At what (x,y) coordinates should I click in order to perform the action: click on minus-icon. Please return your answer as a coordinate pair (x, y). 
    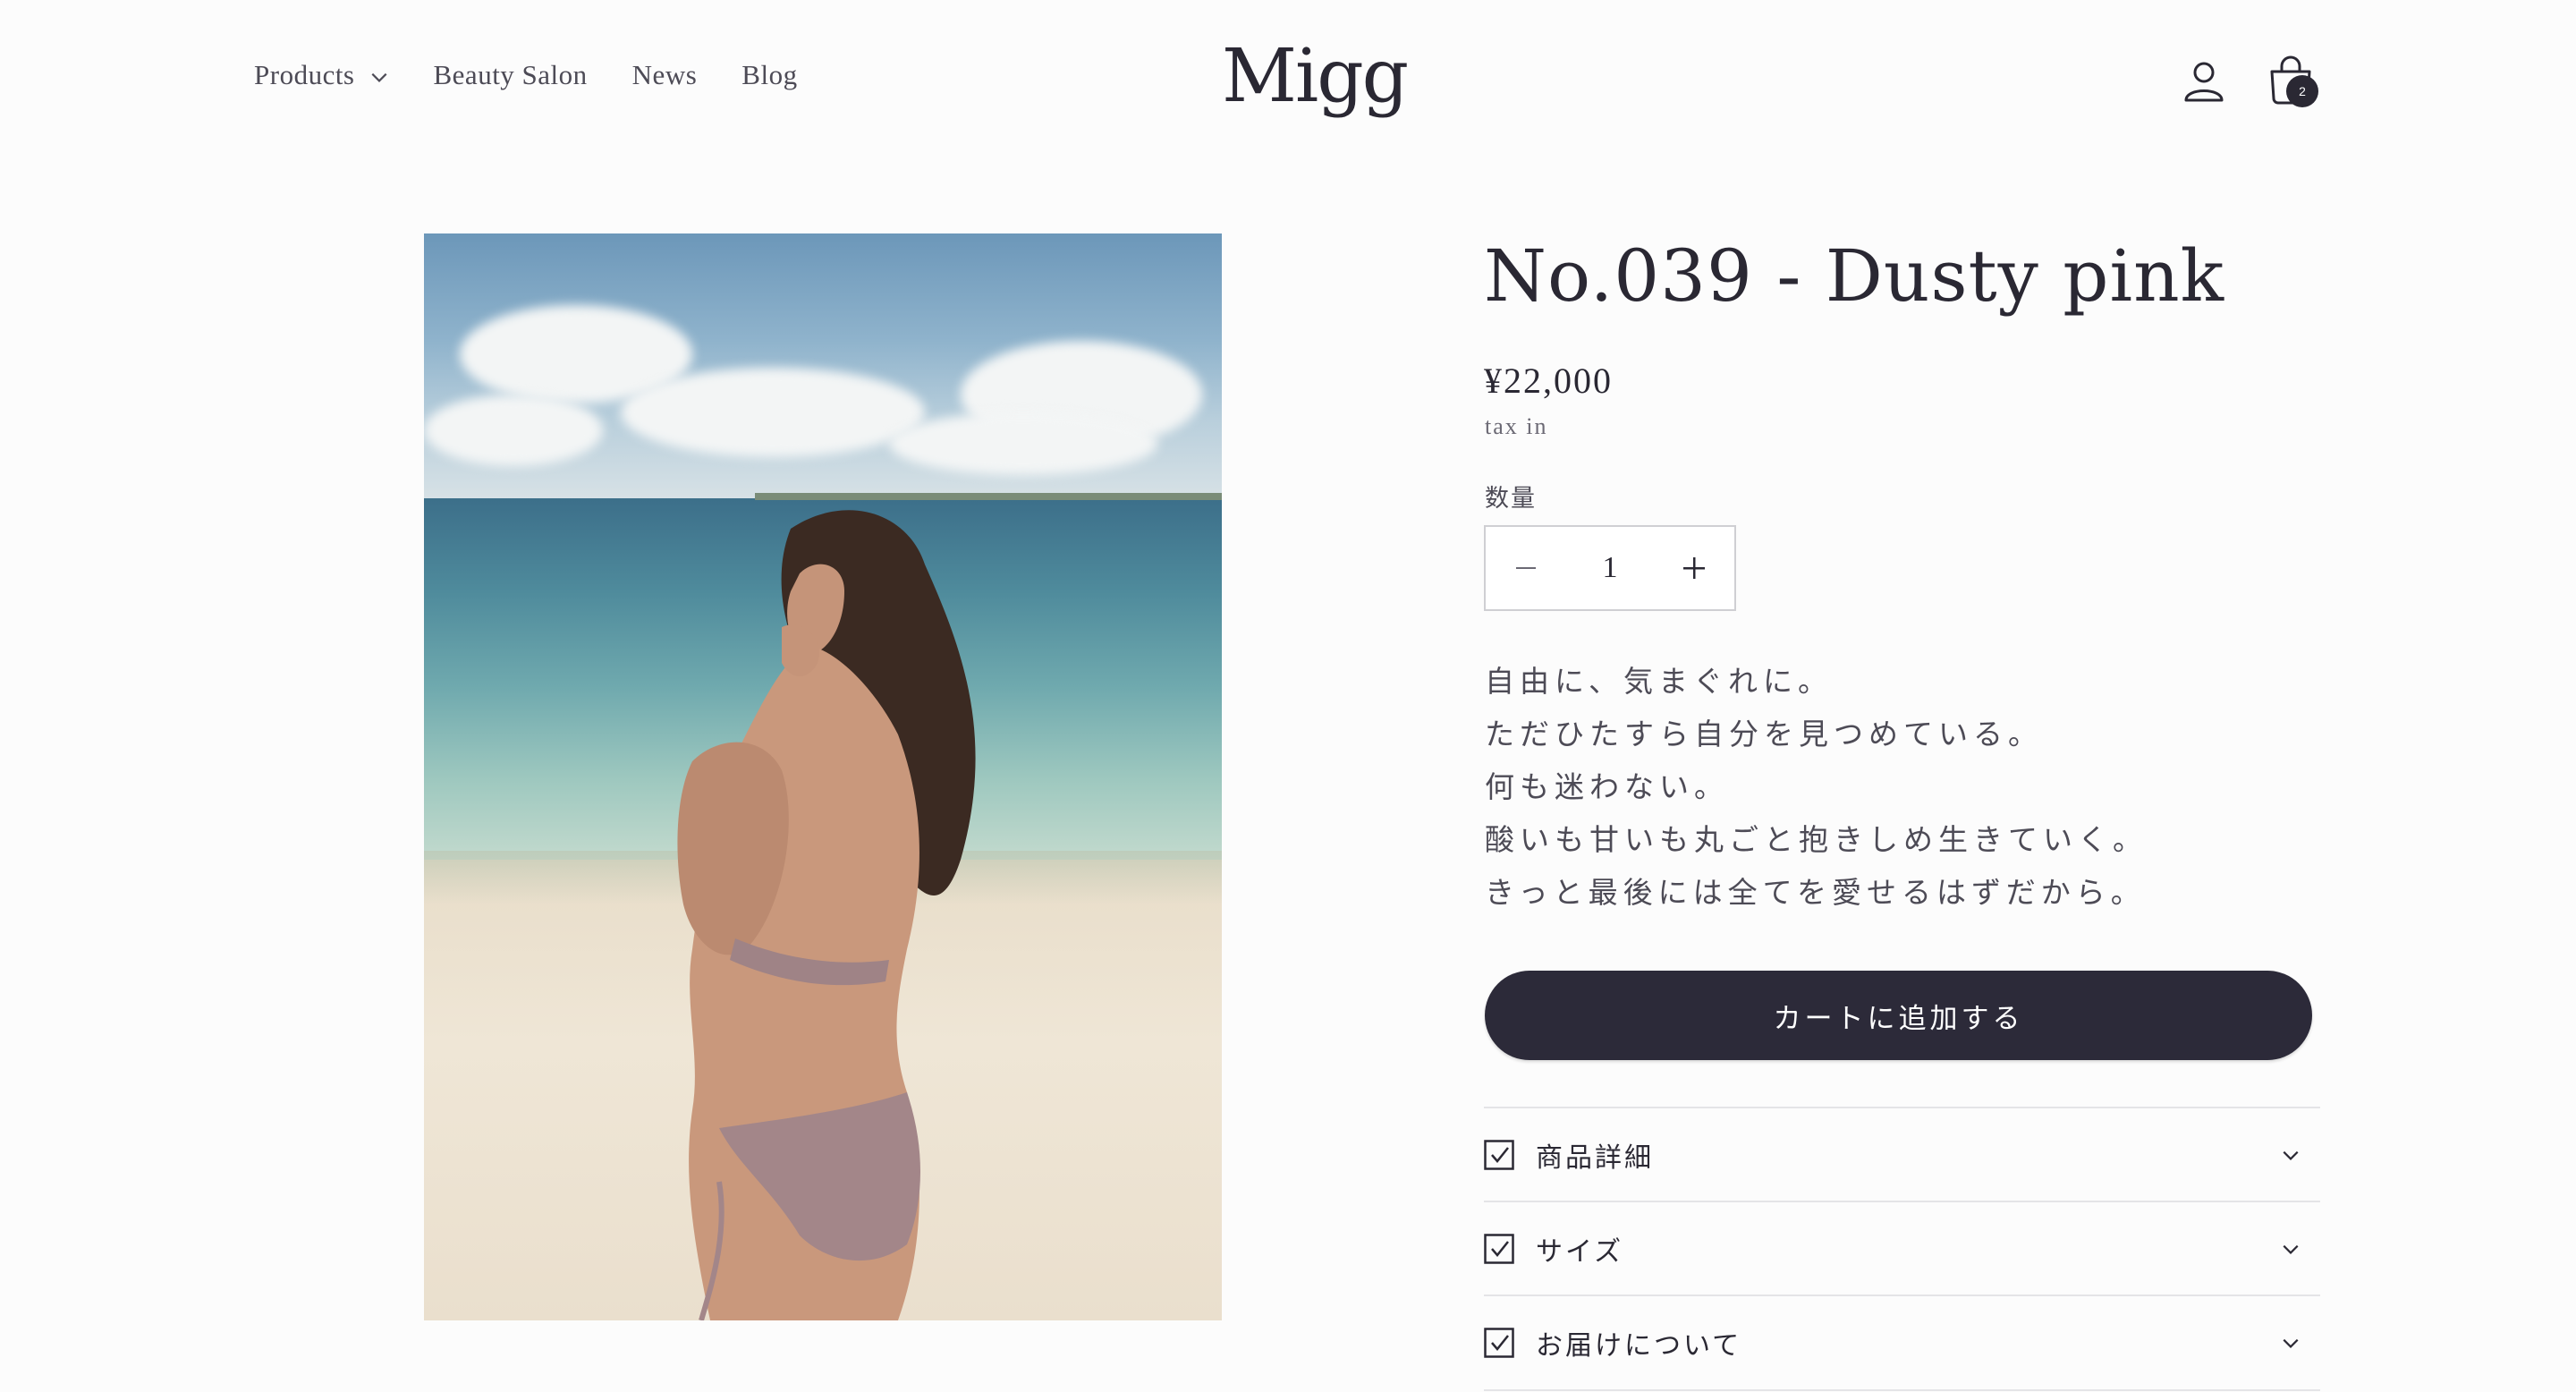
    Looking at the image, I should click on (1526, 568).